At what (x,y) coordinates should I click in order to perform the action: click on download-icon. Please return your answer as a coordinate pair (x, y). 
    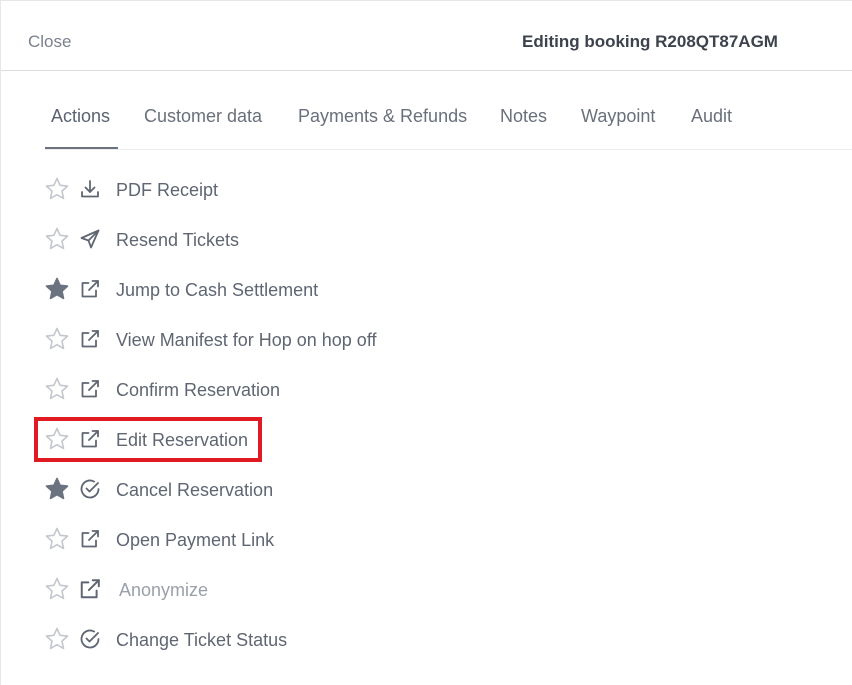
    Looking at the image, I should click on (90, 189).